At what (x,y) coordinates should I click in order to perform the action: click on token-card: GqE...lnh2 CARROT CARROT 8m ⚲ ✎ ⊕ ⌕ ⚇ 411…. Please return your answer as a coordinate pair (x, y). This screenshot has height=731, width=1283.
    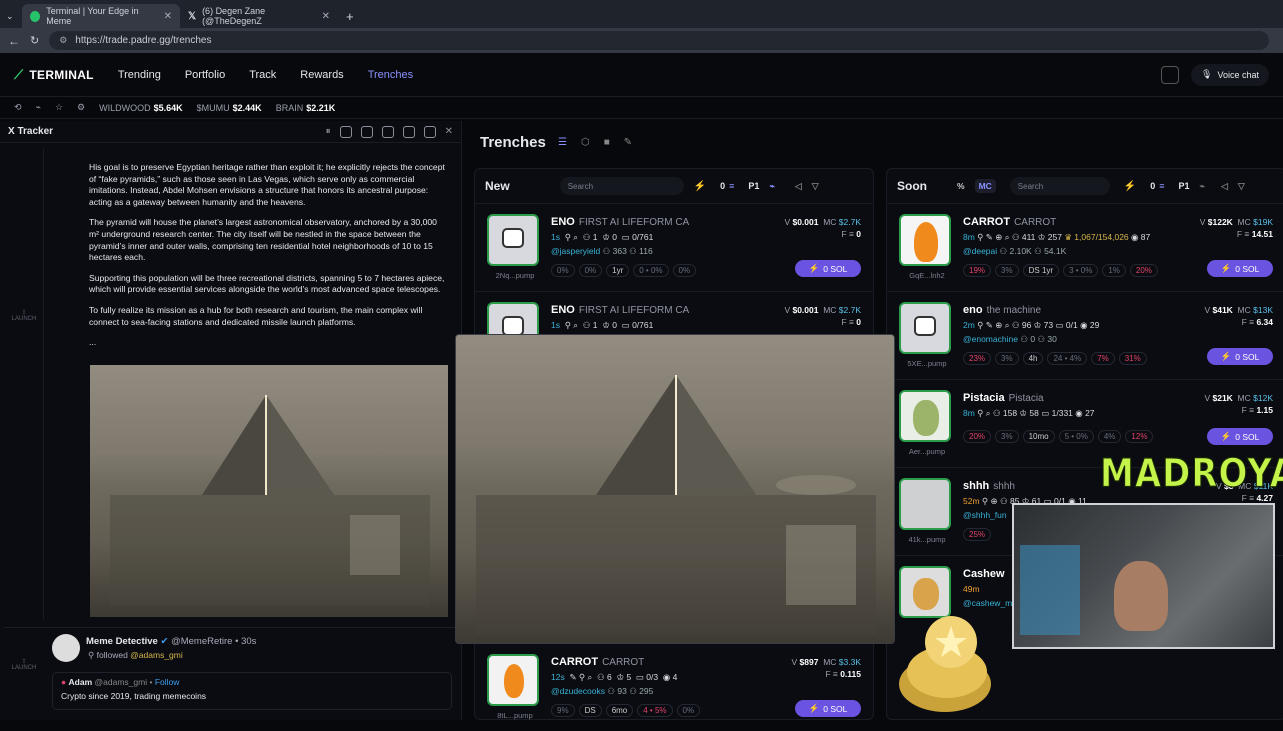
    Looking at the image, I should click on (1085, 247).